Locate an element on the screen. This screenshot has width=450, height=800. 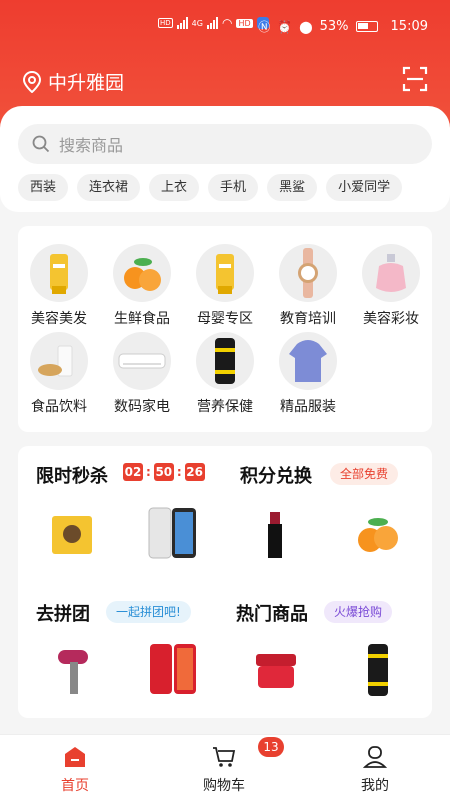
search-tag: 上衣 is located at coordinates (174, 187).